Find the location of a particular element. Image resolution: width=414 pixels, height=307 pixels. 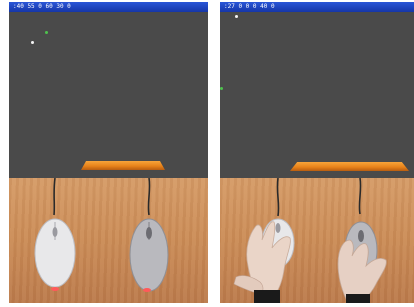

hand-icon is located at coordinates (362, 271).